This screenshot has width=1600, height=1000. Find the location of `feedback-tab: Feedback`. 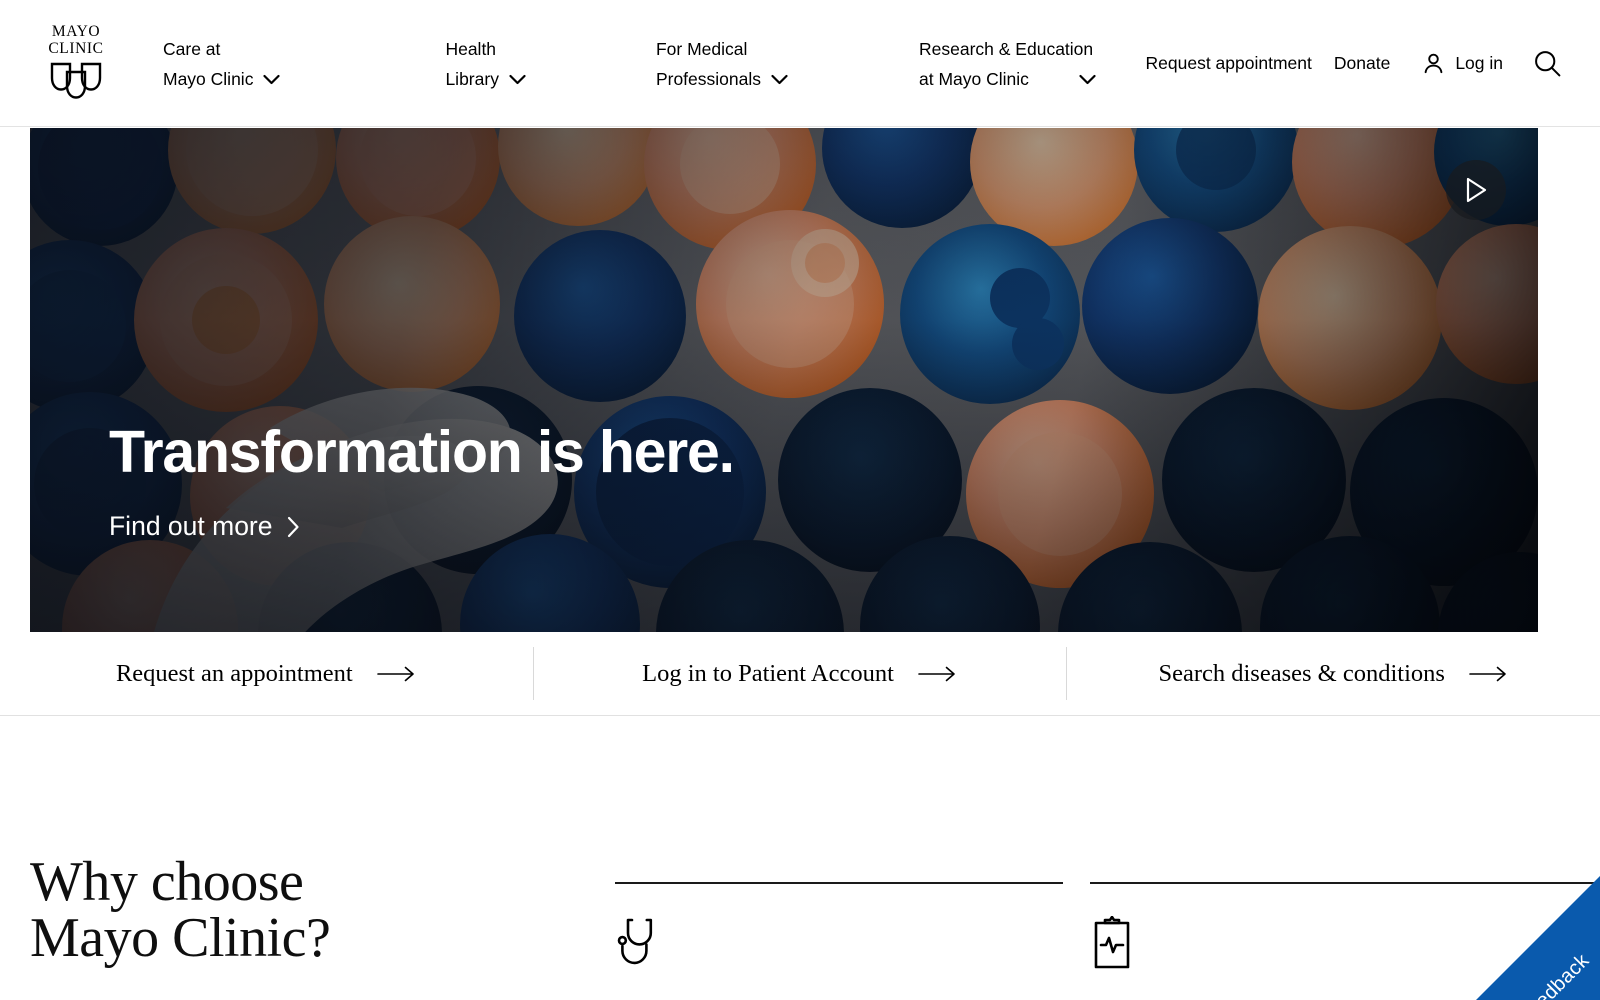

feedback-tab: Feedback is located at coordinates (1538, 938).